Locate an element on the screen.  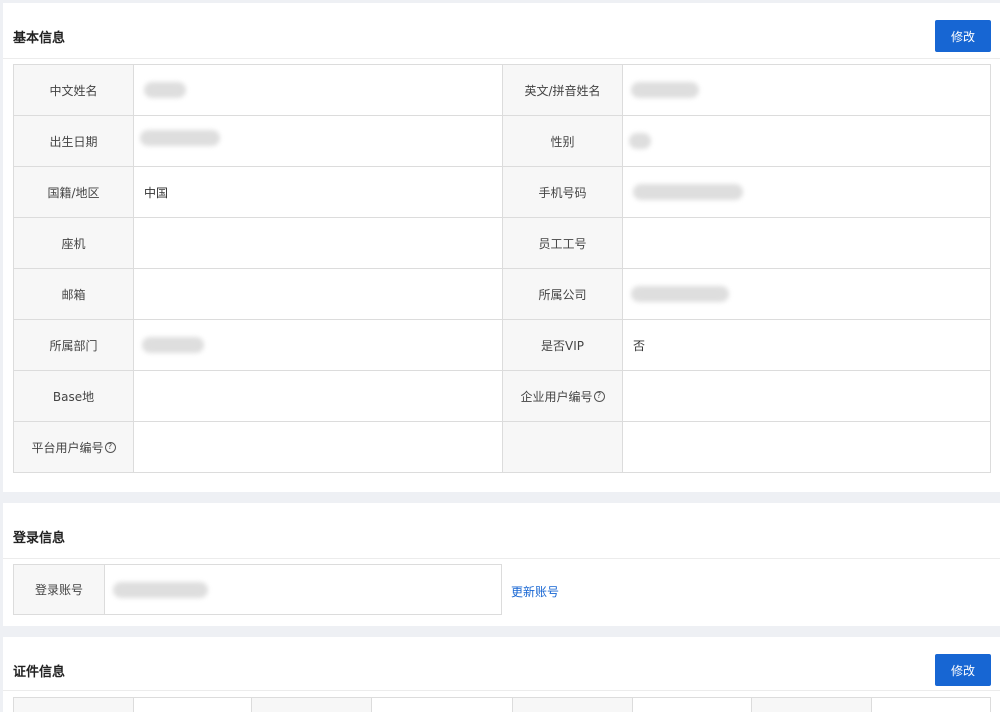
label-empty is located at coordinates (563, 447).